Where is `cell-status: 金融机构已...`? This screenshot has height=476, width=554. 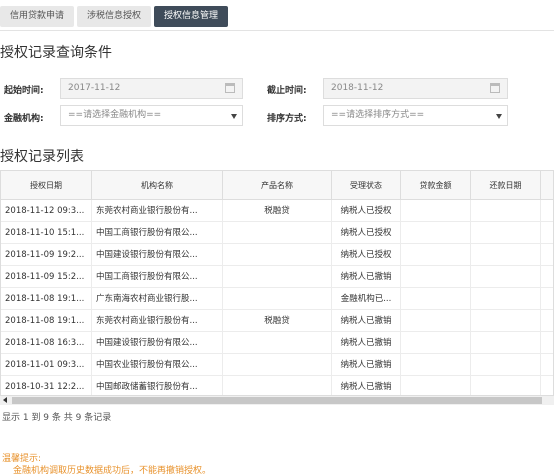 cell-status: 金融机构已... is located at coordinates (366, 299).